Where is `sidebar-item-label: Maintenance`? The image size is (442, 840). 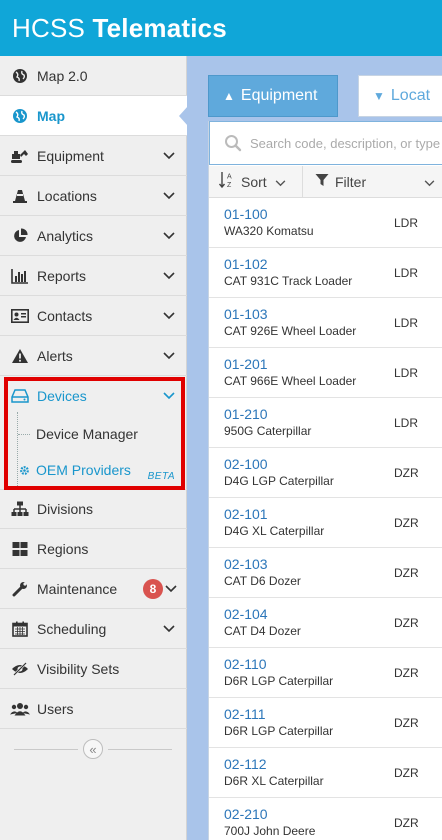 sidebar-item-label: Maintenance is located at coordinates (77, 588).